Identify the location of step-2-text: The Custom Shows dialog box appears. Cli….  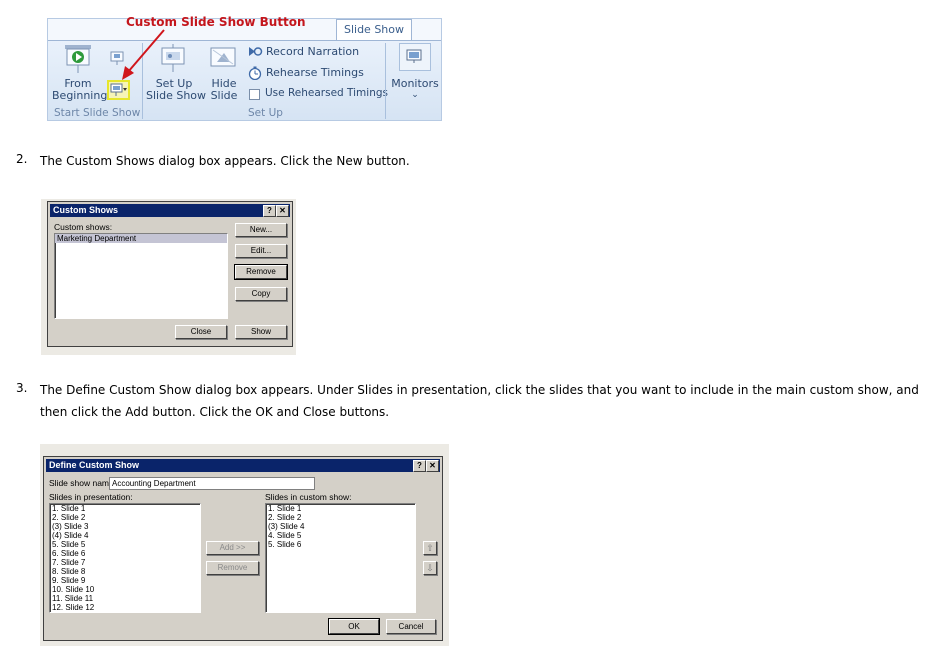
(225, 161).